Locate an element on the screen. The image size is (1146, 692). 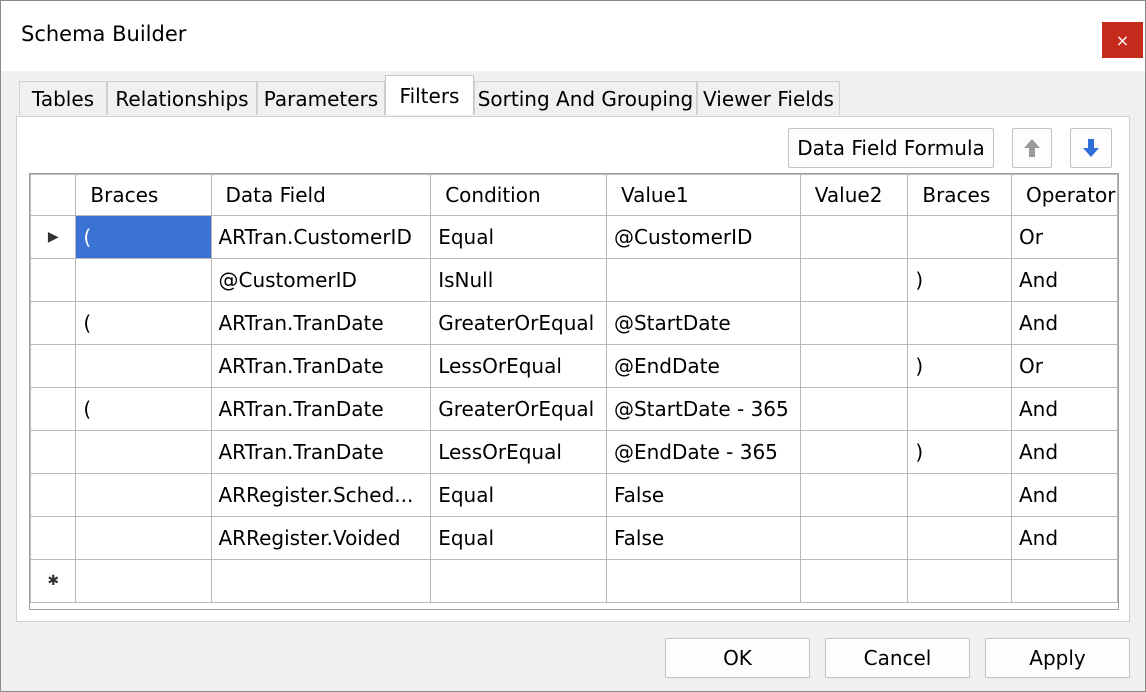
column-header-operator: Operator is located at coordinates (1064, 195).